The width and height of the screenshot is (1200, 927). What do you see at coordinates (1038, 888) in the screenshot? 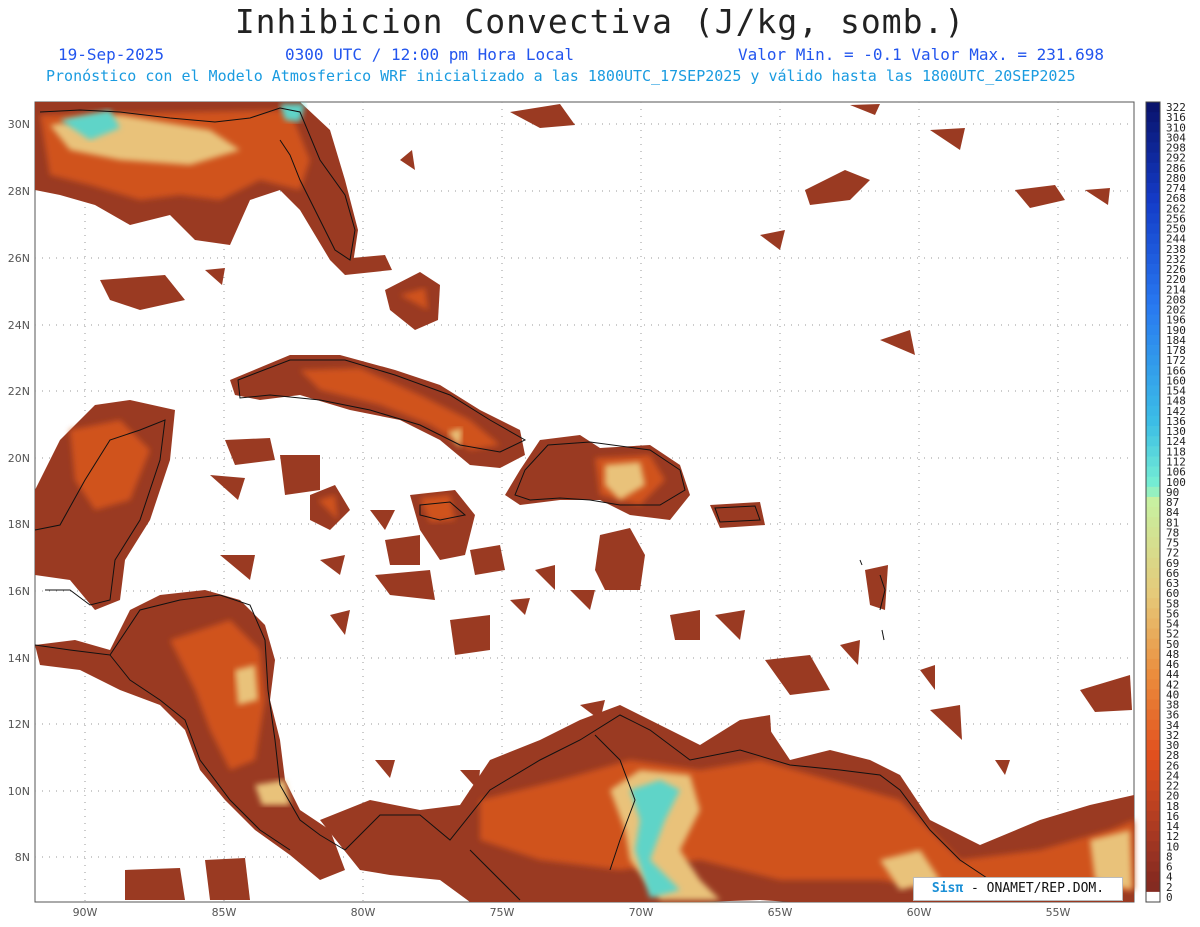
I see `credit-text: - ONAMET/REP.DOM.` at bounding box center [1038, 888].